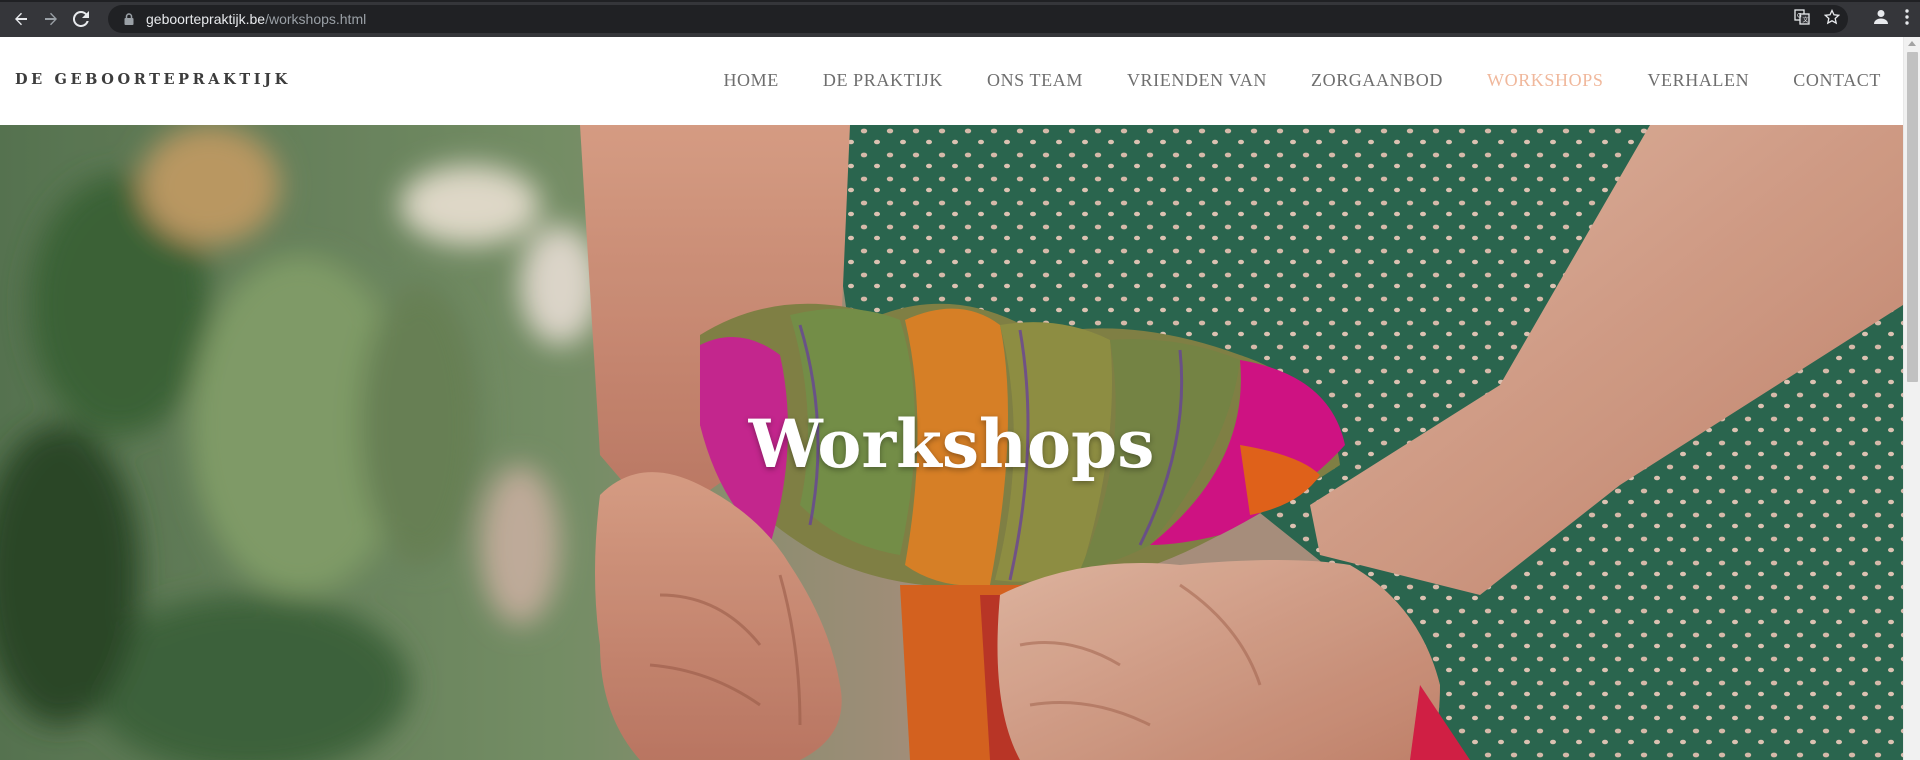 The image size is (1920, 760). Describe the element at coordinates (1907, 19) in the screenshot. I see `kebab-menu-icon` at that location.